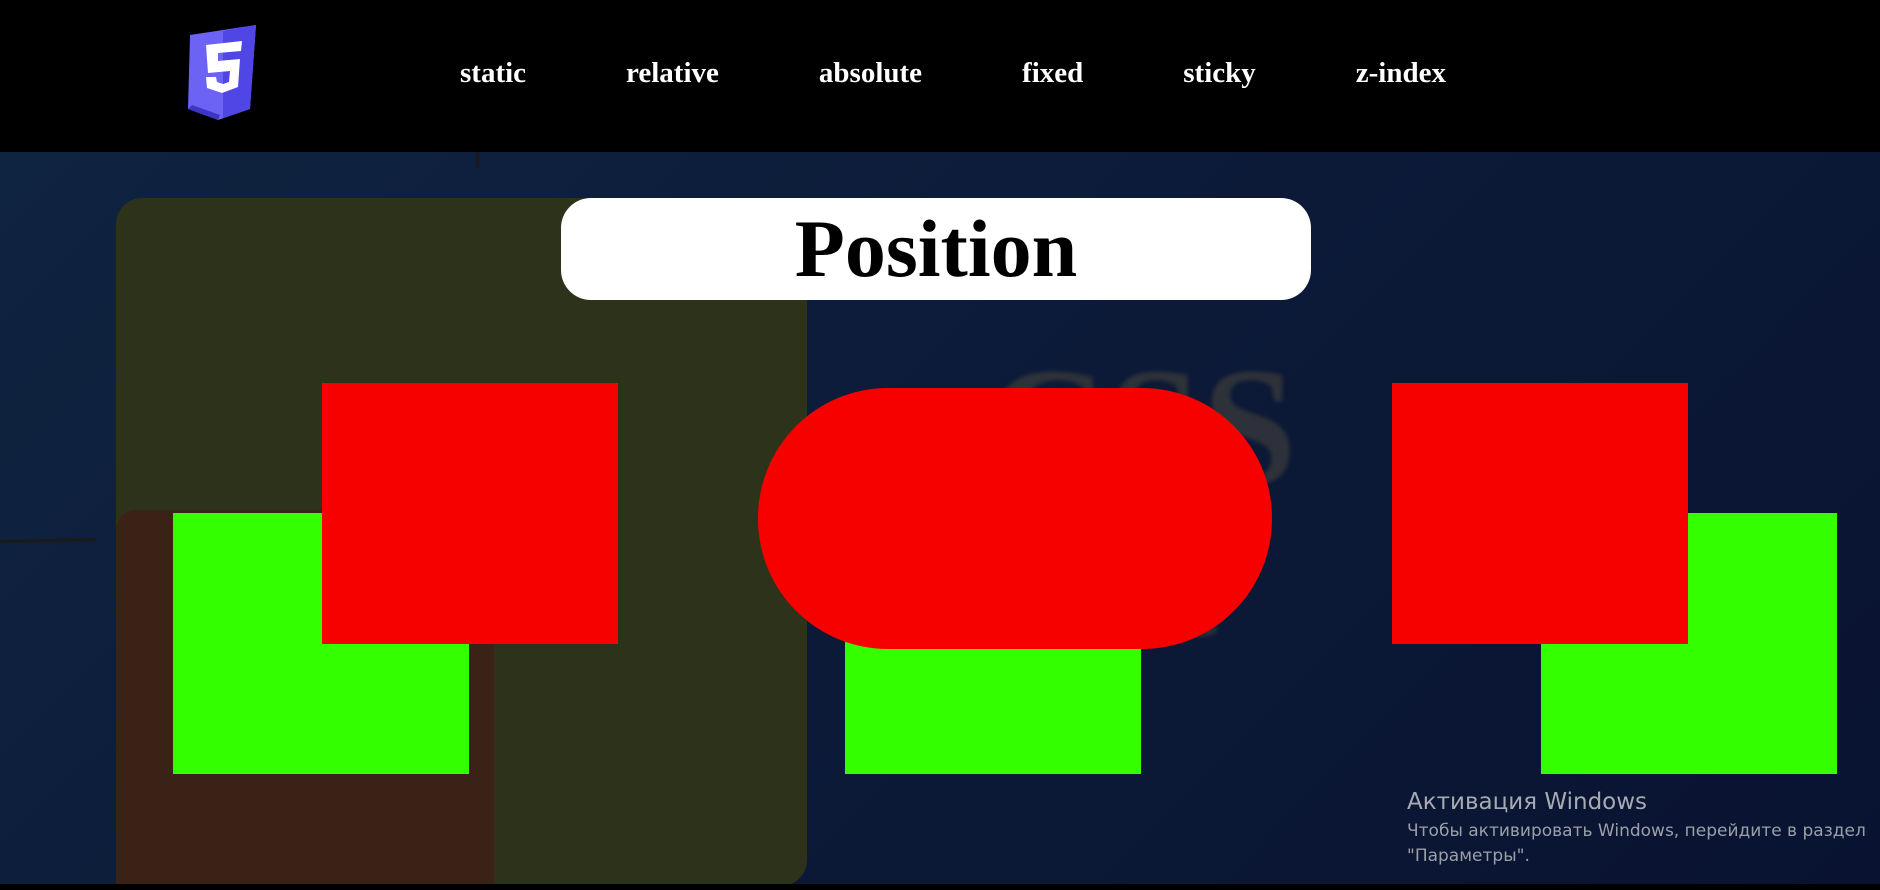 The height and width of the screenshot is (890, 1880). What do you see at coordinates (870, 73) in the screenshot?
I see `nav-link-absolute: absolute` at bounding box center [870, 73].